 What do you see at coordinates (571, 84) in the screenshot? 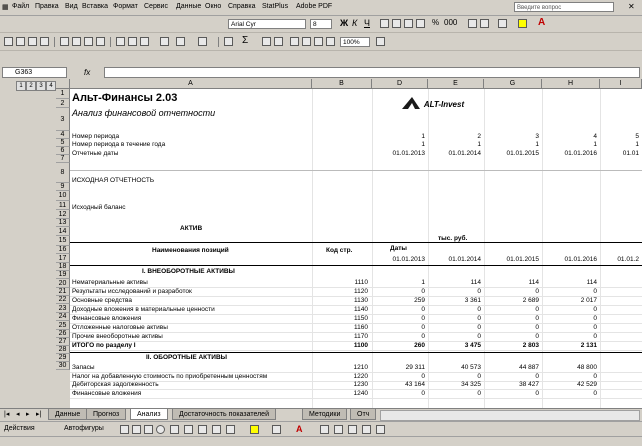
I see `col-header-h: H` at bounding box center [571, 84].